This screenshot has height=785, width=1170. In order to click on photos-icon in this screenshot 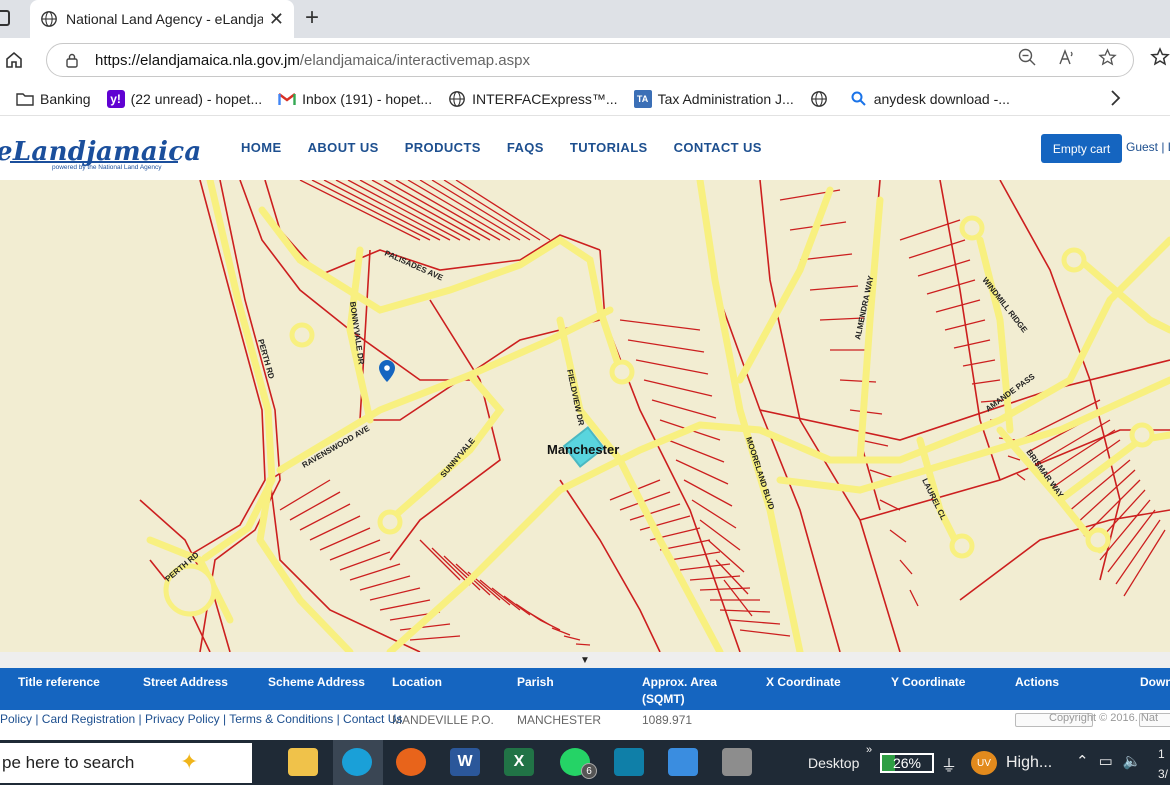, I will do `click(683, 762)`.